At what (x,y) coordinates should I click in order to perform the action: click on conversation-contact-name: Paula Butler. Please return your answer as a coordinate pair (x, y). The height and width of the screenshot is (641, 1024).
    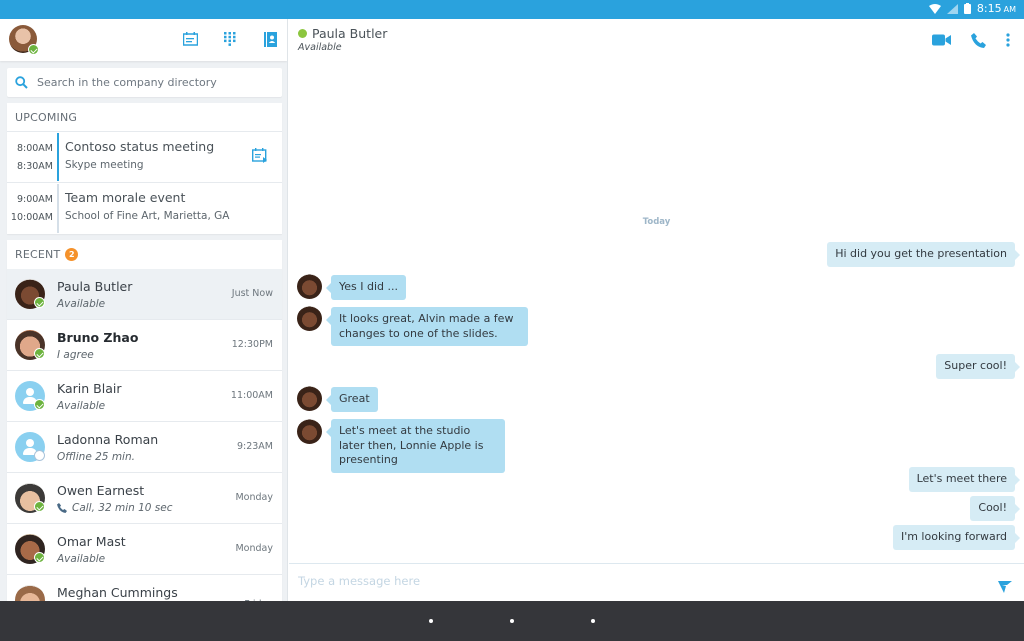
    Looking at the image, I should click on (349, 33).